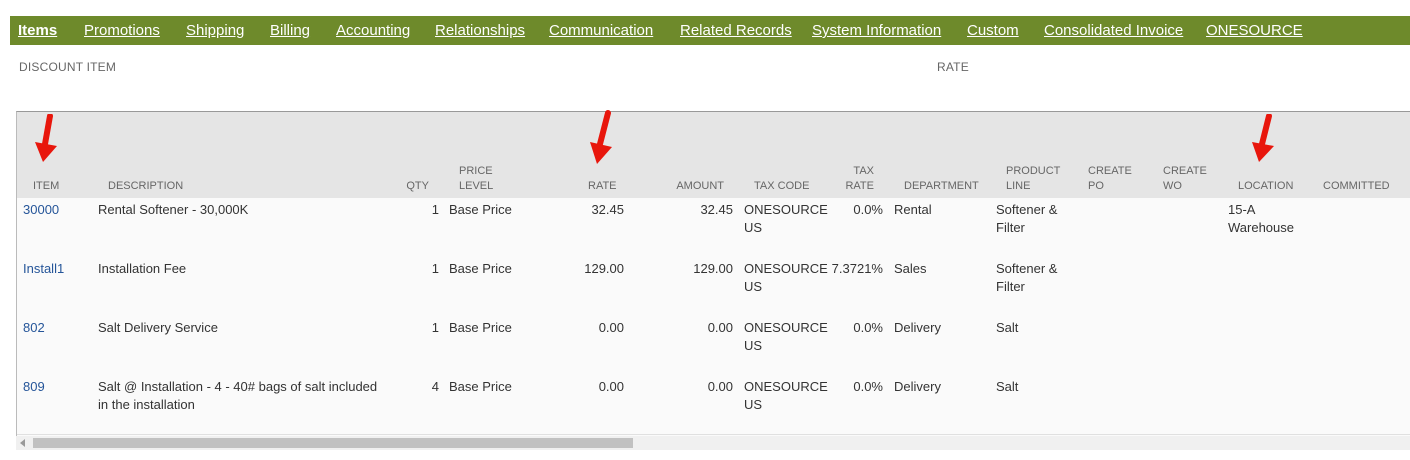  What do you see at coordinates (602, 186) in the screenshot?
I see `column-header-rate: RATE` at bounding box center [602, 186].